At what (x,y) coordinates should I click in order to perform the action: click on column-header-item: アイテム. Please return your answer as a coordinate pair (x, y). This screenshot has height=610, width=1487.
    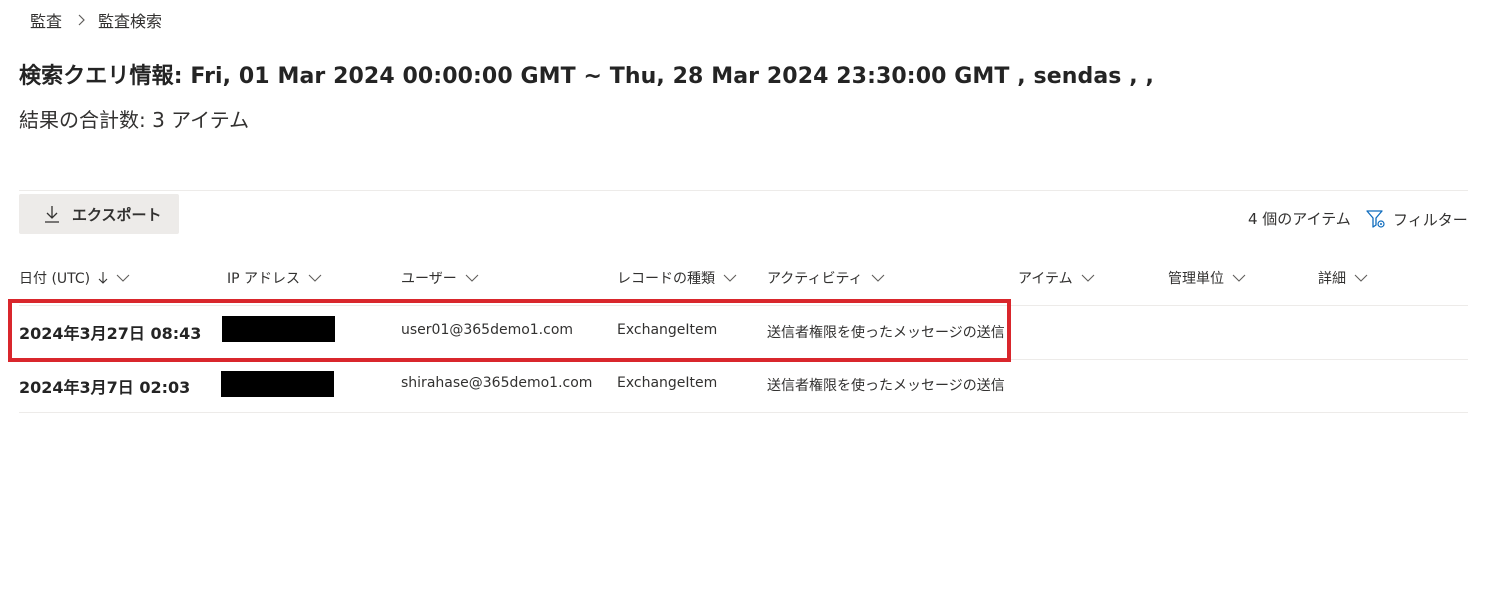
    Looking at the image, I should click on (1056, 278).